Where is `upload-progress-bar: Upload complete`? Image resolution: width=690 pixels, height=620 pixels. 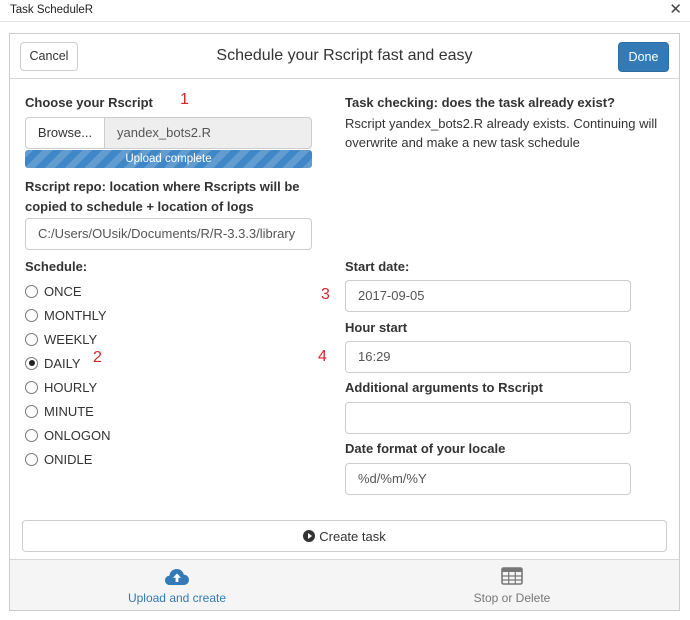
upload-progress-bar: Upload complete is located at coordinates (168, 159).